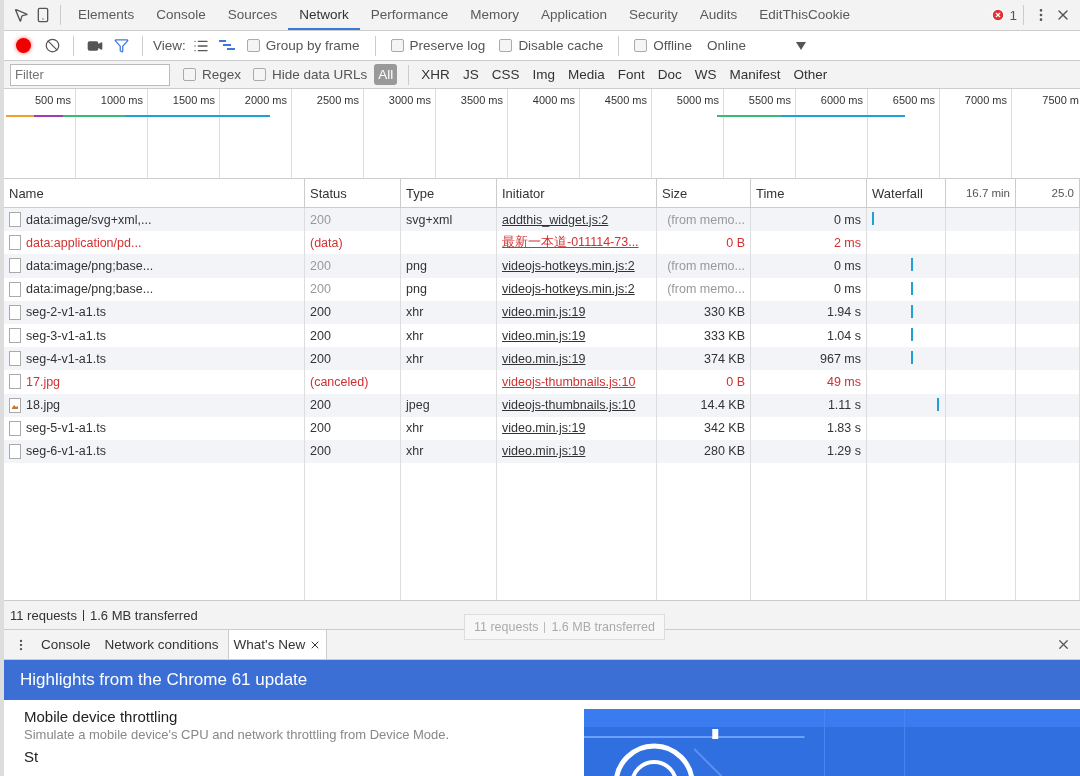 This screenshot has width=1080, height=776. I want to click on type-filter: JS, so click(470, 74).